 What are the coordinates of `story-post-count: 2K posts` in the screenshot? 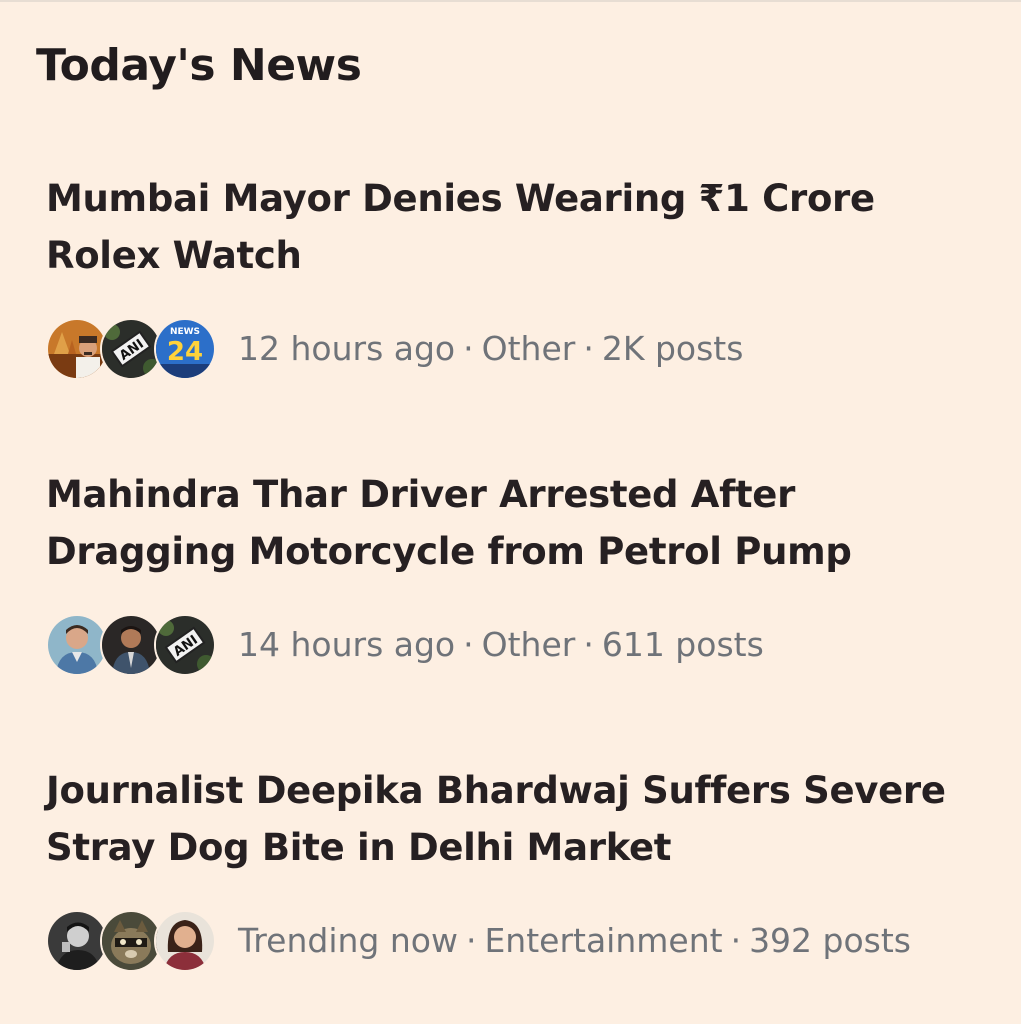 It's located at (672, 348).